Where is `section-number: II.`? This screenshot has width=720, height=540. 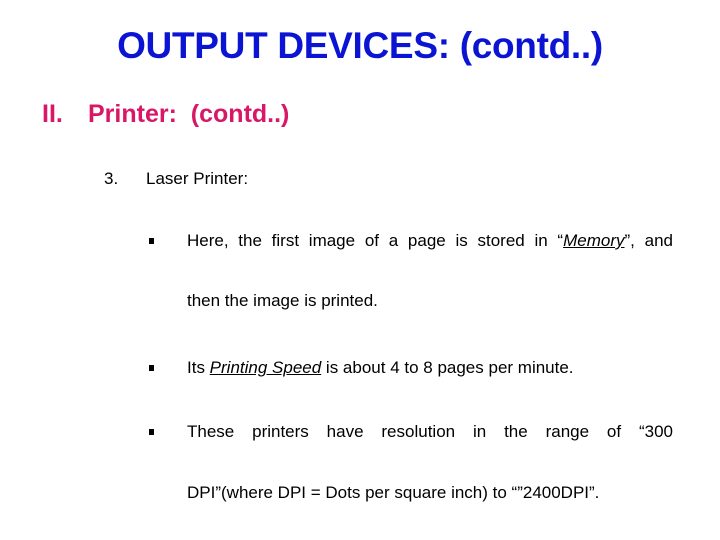 section-number: II. is located at coordinates (52, 114).